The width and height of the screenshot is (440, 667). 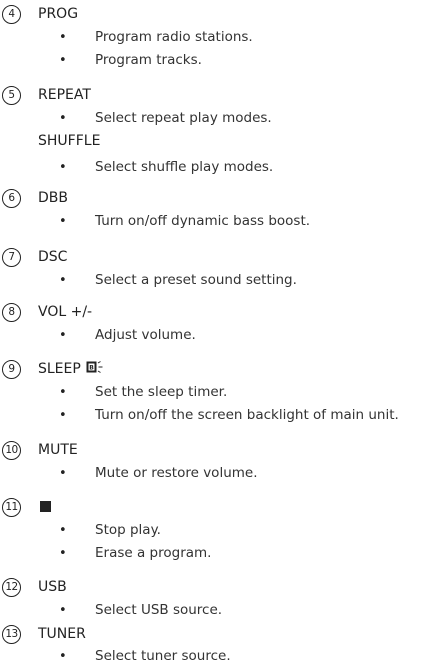 What do you see at coordinates (163, 656) in the screenshot?
I see `bullet-text: Select tuner source.` at bounding box center [163, 656].